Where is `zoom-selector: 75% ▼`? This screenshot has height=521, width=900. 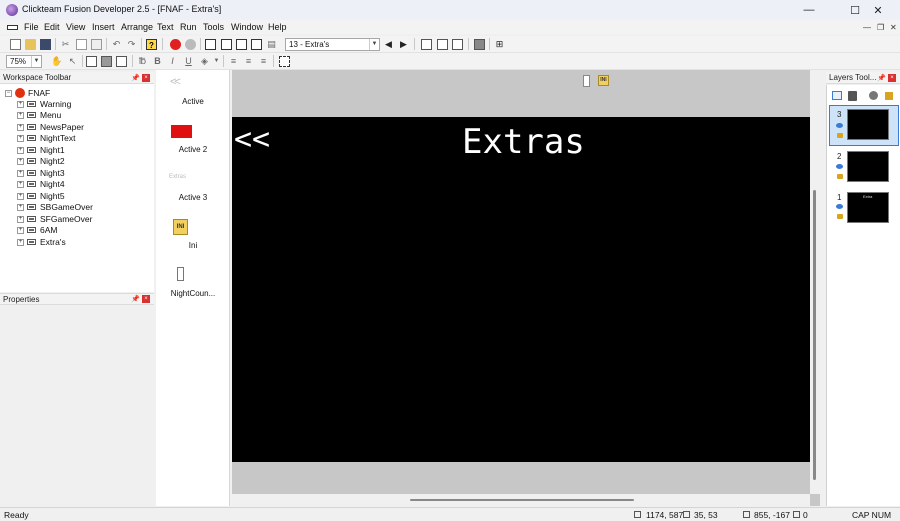 zoom-selector: 75% ▼ is located at coordinates (24, 61).